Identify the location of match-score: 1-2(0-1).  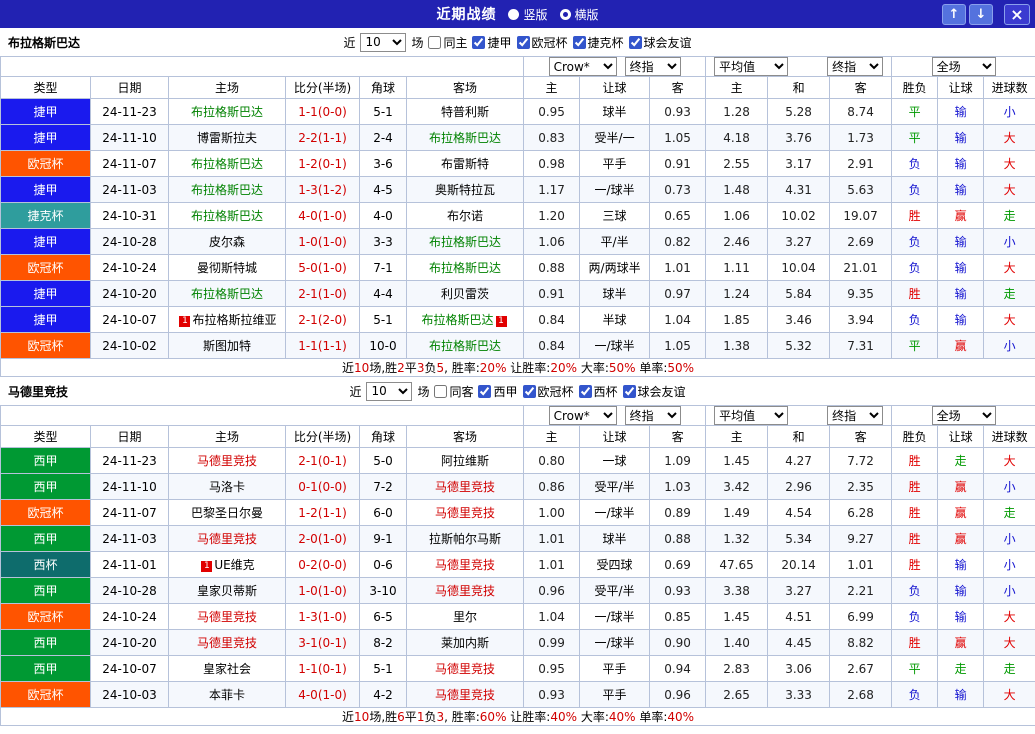
(322, 163).